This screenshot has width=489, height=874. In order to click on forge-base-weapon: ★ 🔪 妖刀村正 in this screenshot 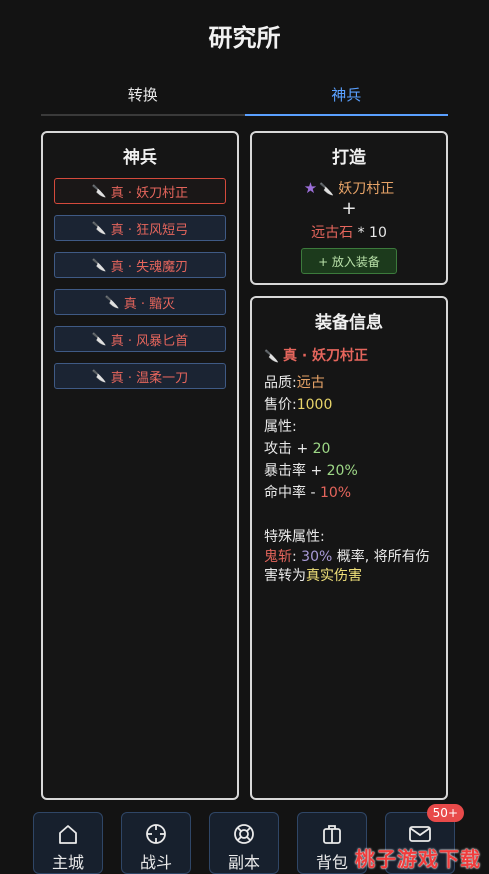, I will do `click(349, 188)`.